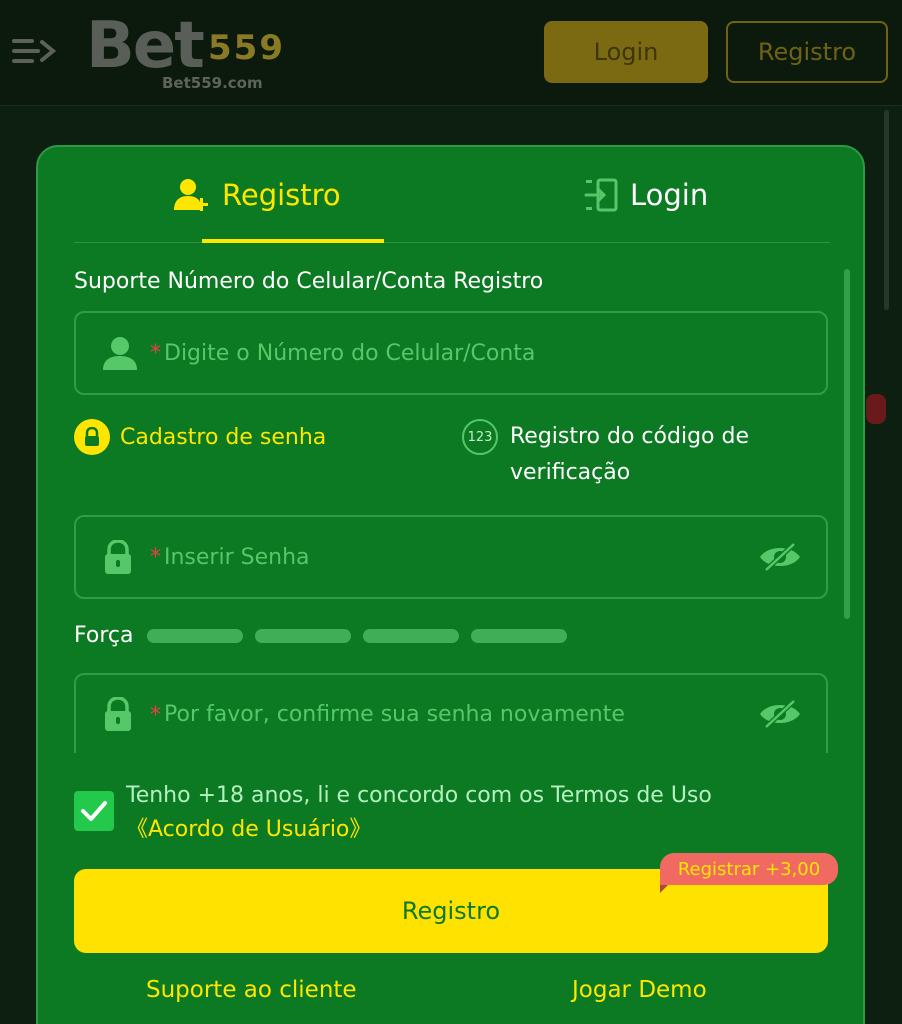 The height and width of the screenshot is (1024, 902). I want to click on password-strength: Força, so click(321, 635).